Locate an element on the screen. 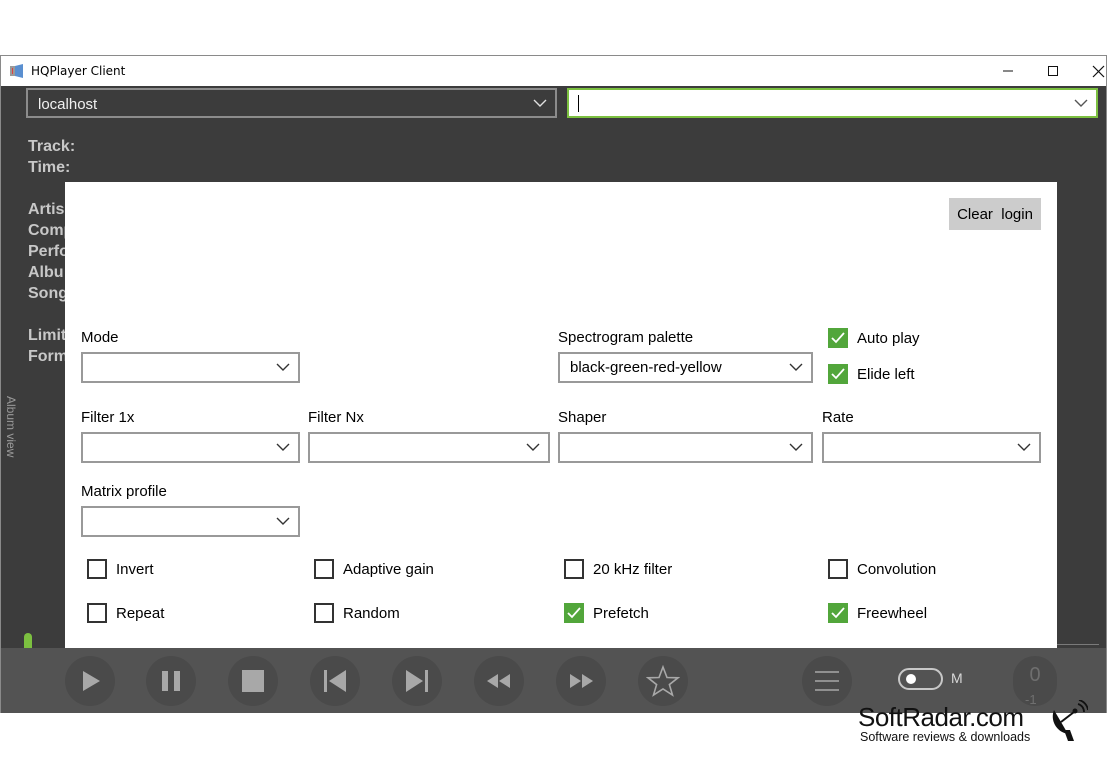 Image resolution: width=1107 pixels, height=769 pixels. repeat-label: Repeat is located at coordinates (140, 613).